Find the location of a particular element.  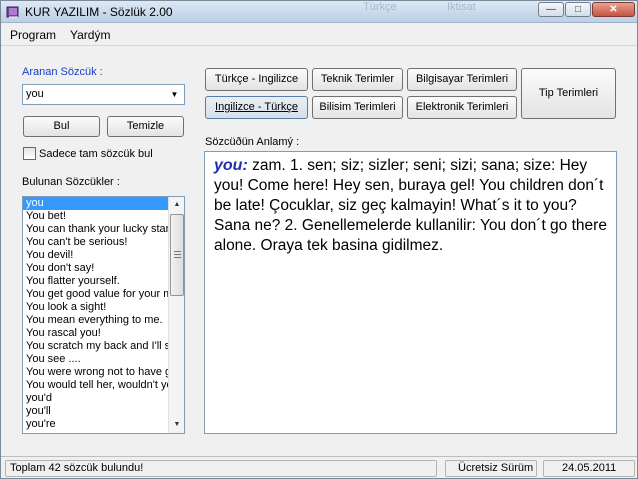

maximize-icon: □ is located at coordinates (578, 9).